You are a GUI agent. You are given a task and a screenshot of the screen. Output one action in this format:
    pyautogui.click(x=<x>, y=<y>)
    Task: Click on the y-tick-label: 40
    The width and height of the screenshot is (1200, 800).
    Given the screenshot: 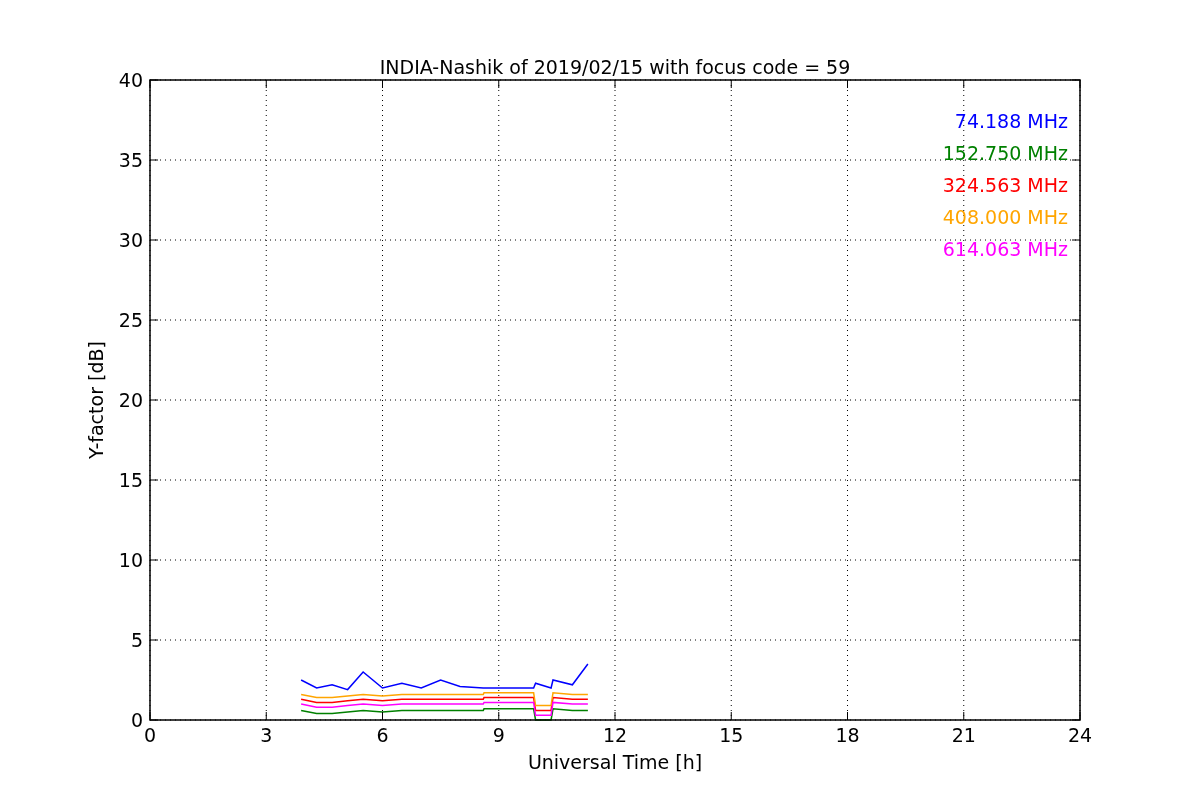 What is the action you would take?
    pyautogui.click(x=130, y=80)
    